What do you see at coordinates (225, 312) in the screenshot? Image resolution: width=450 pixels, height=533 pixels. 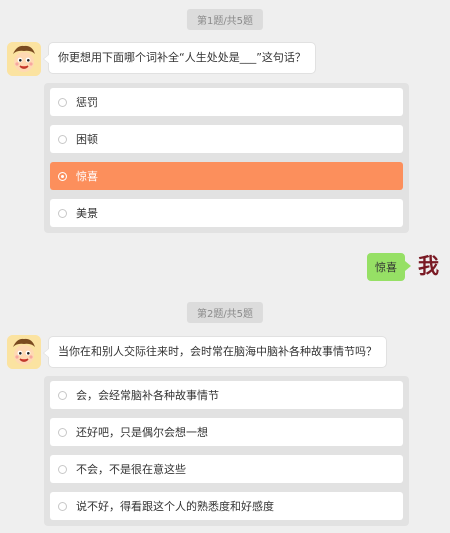 I see `question-counter: 第2题/共5题` at bounding box center [225, 312].